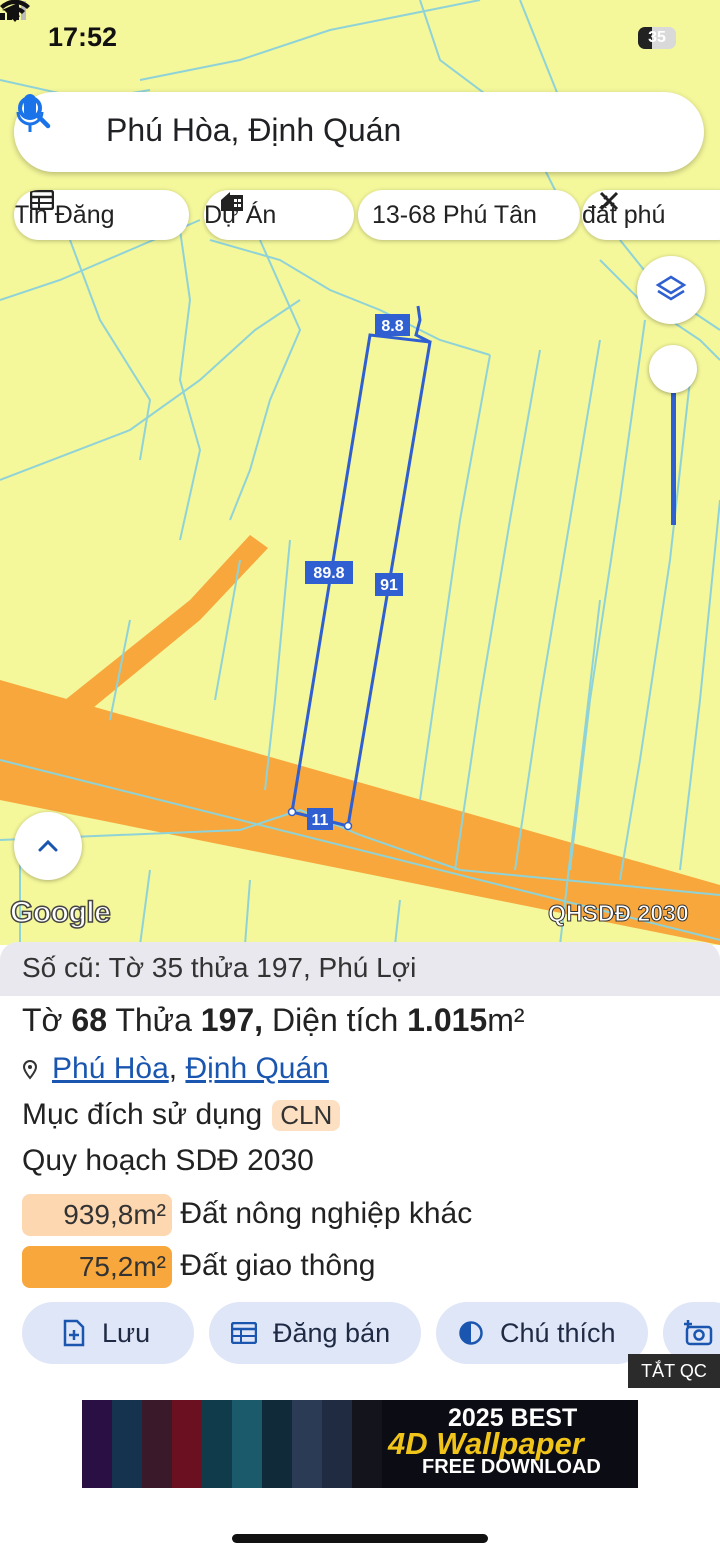 Image resolution: width=720 pixels, height=1559 pixels. Describe the element at coordinates (624, 214) in the screenshot. I see `chip-label: đất phú` at that location.